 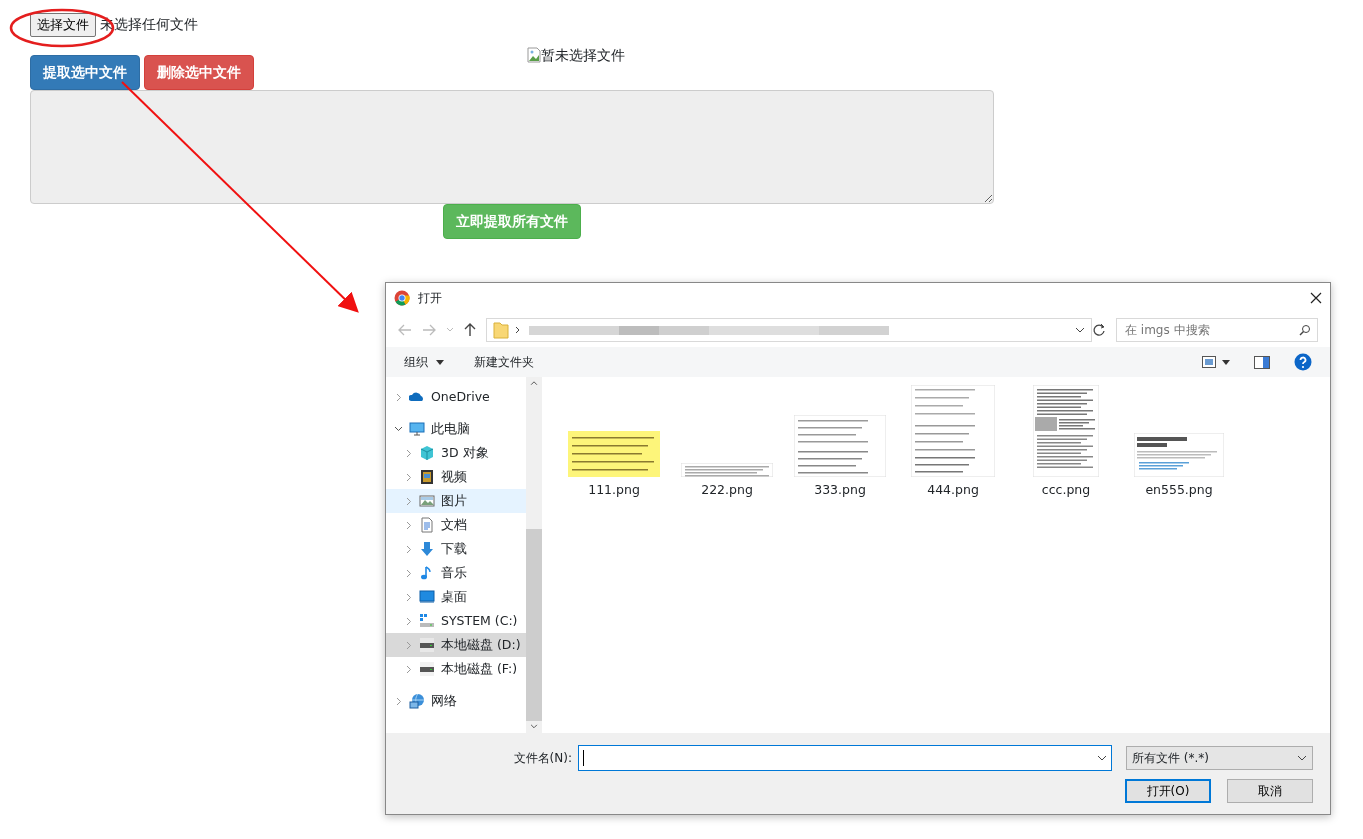 I want to click on image-alt-text: 暂未选择文件, so click(x=583, y=55).